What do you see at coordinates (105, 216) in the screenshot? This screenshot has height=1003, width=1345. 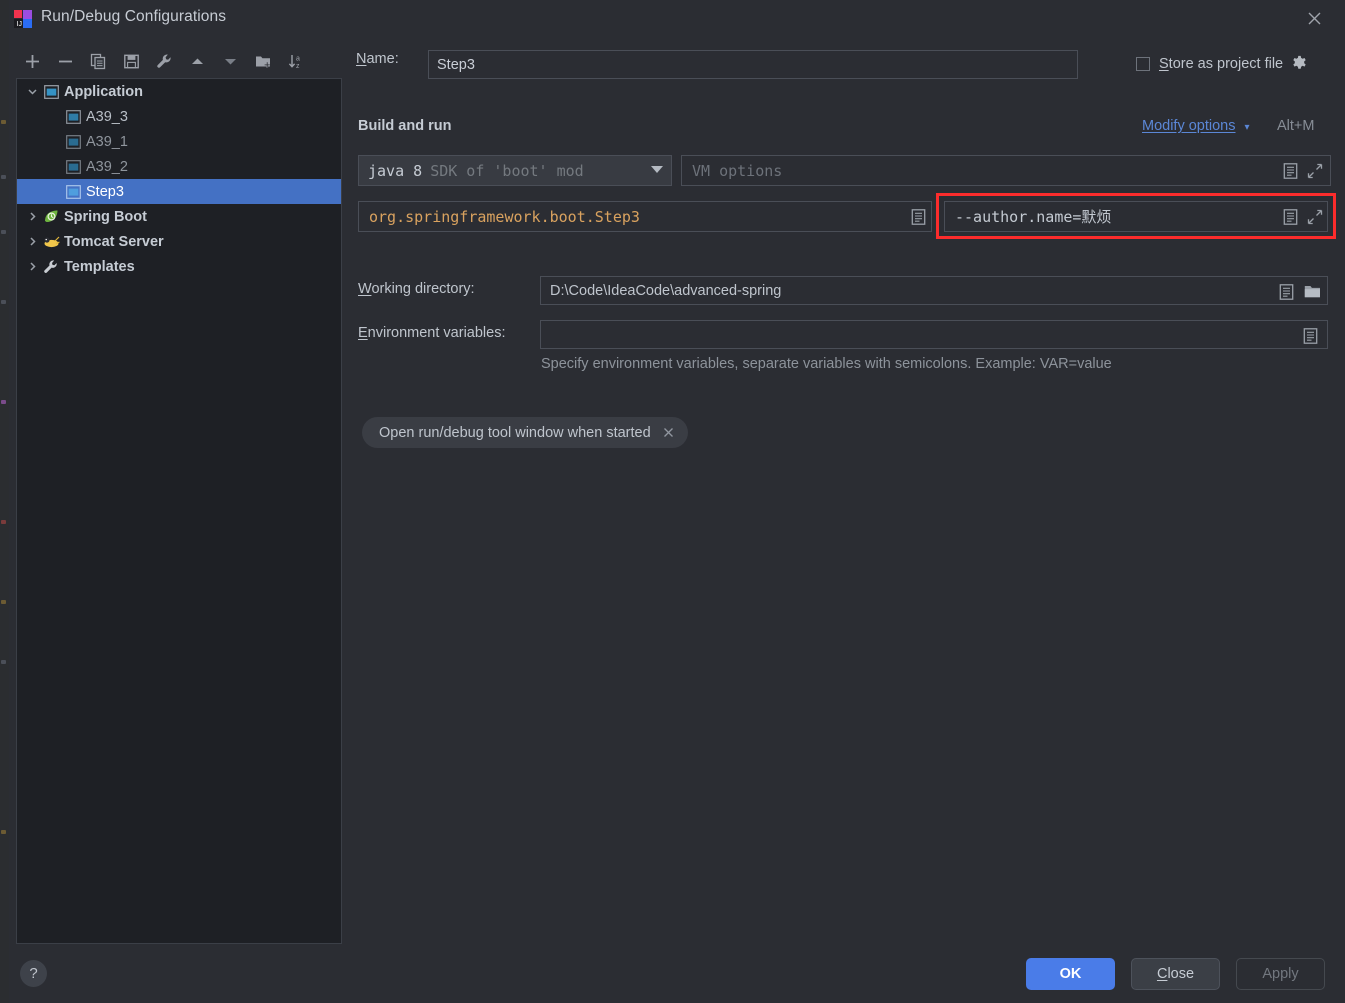 I see `tree-item-label: Spring Boot` at bounding box center [105, 216].